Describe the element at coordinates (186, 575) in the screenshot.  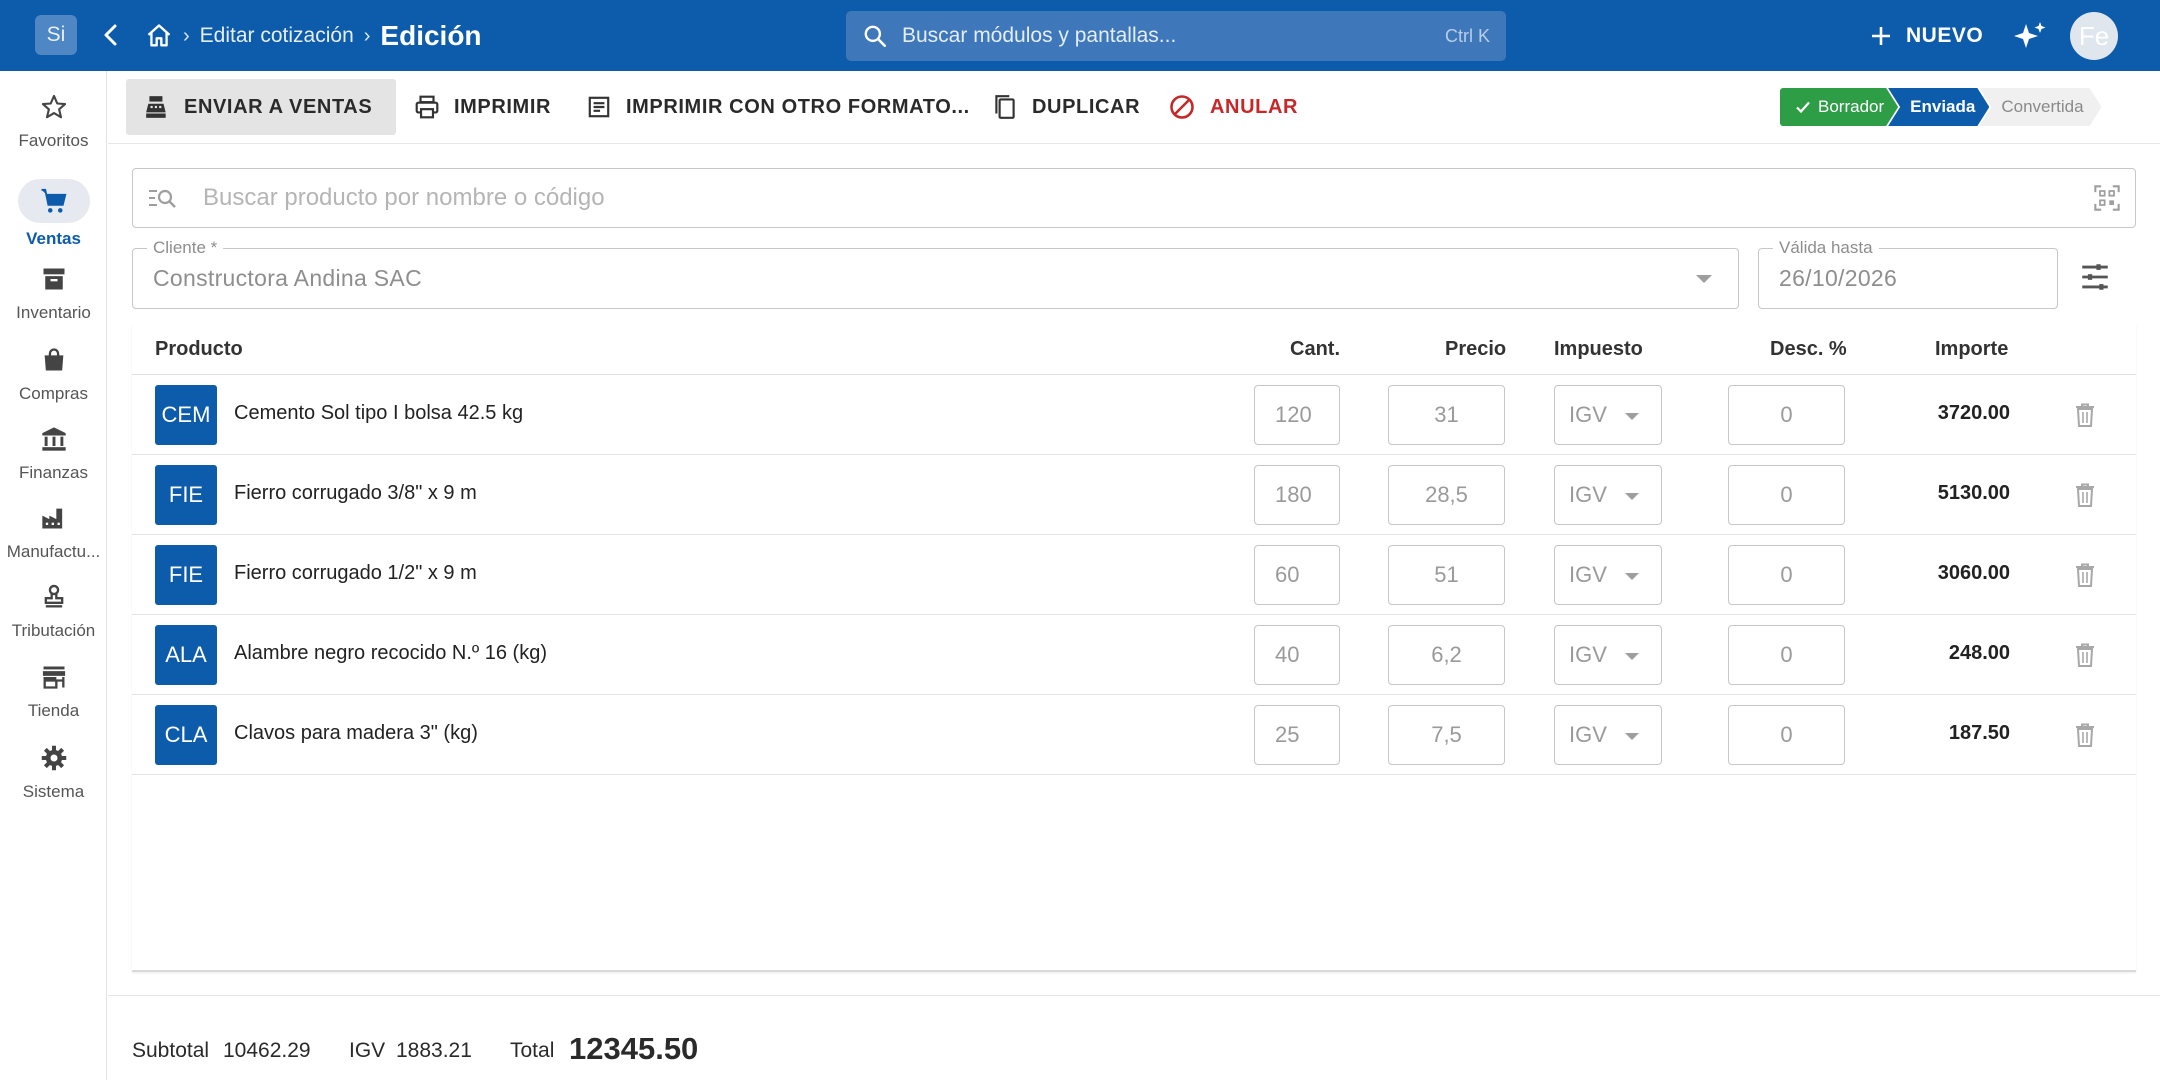
I see `product-code-badge: FIE` at that location.